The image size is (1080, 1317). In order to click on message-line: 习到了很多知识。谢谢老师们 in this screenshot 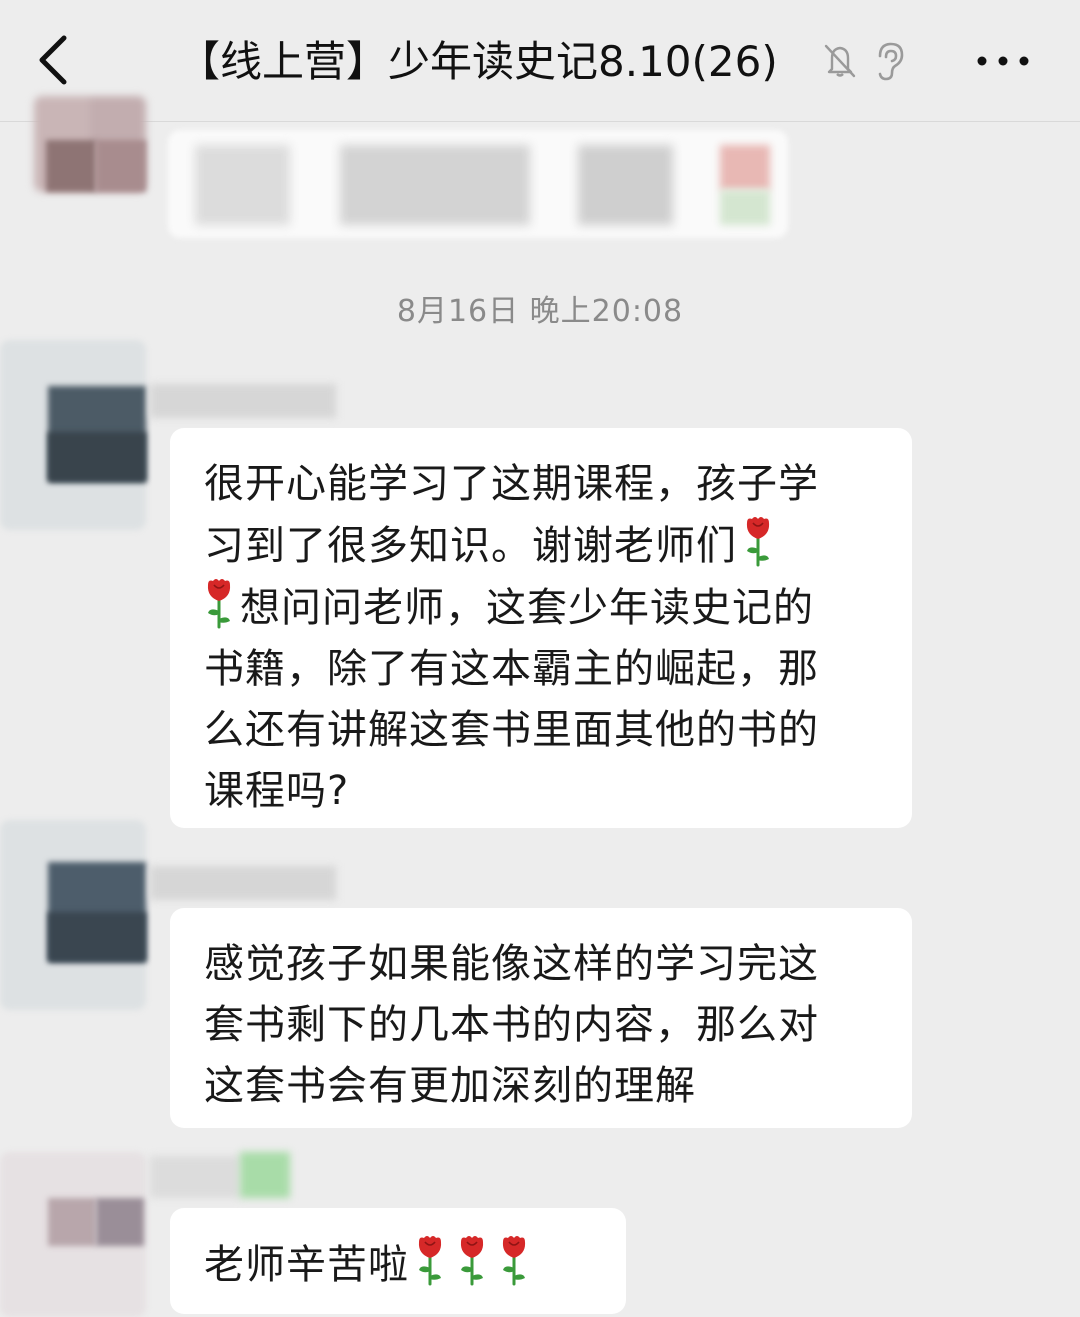, I will do `click(470, 546)`.